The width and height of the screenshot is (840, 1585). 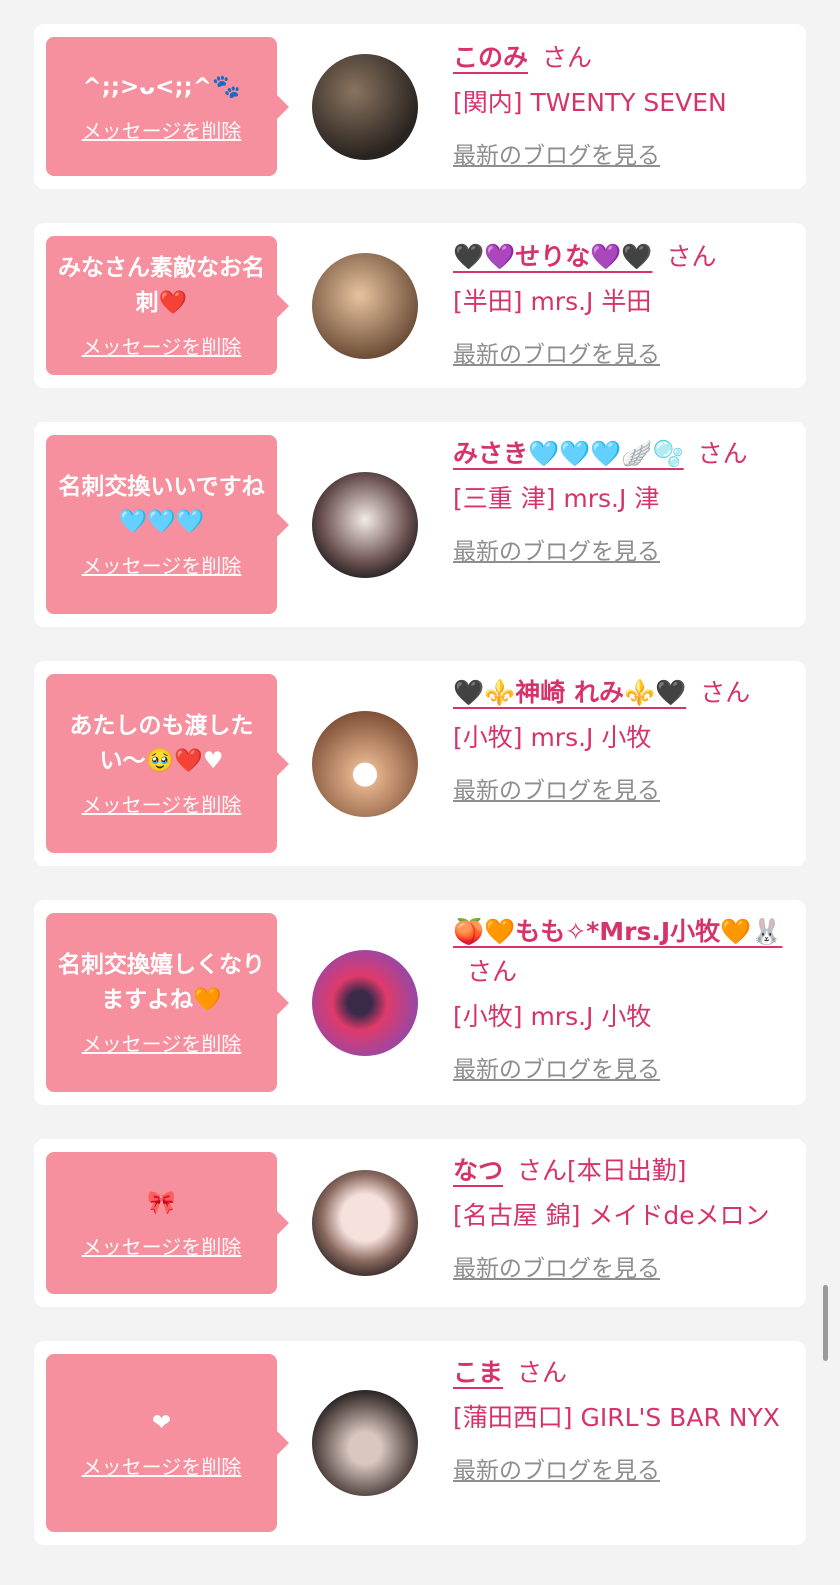 What do you see at coordinates (611, 1215) in the screenshot?
I see `shop-label: [名古屋 錦] メイドdeメロン` at bounding box center [611, 1215].